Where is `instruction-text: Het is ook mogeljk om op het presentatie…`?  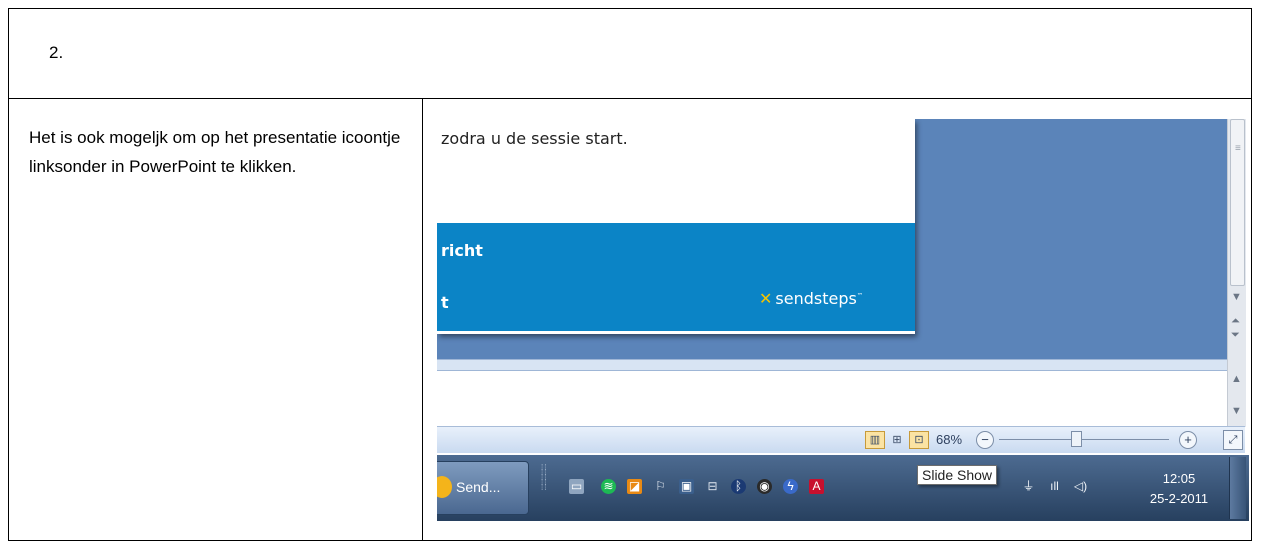 instruction-text: Het is ook mogeljk om op het presentatie… is located at coordinates (215, 152).